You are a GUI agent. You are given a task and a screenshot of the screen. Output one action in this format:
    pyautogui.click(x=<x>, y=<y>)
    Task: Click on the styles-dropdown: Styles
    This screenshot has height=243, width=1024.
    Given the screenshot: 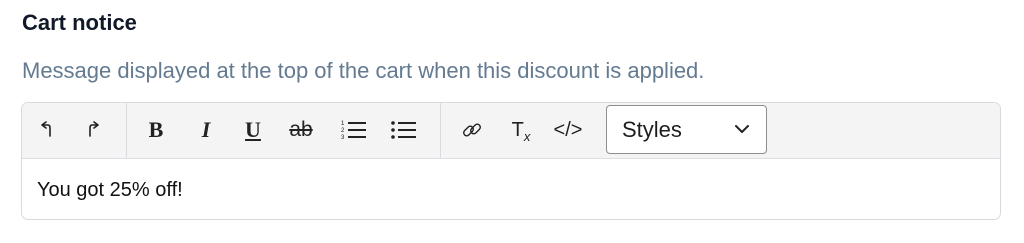 What is the action you would take?
    pyautogui.click(x=686, y=129)
    